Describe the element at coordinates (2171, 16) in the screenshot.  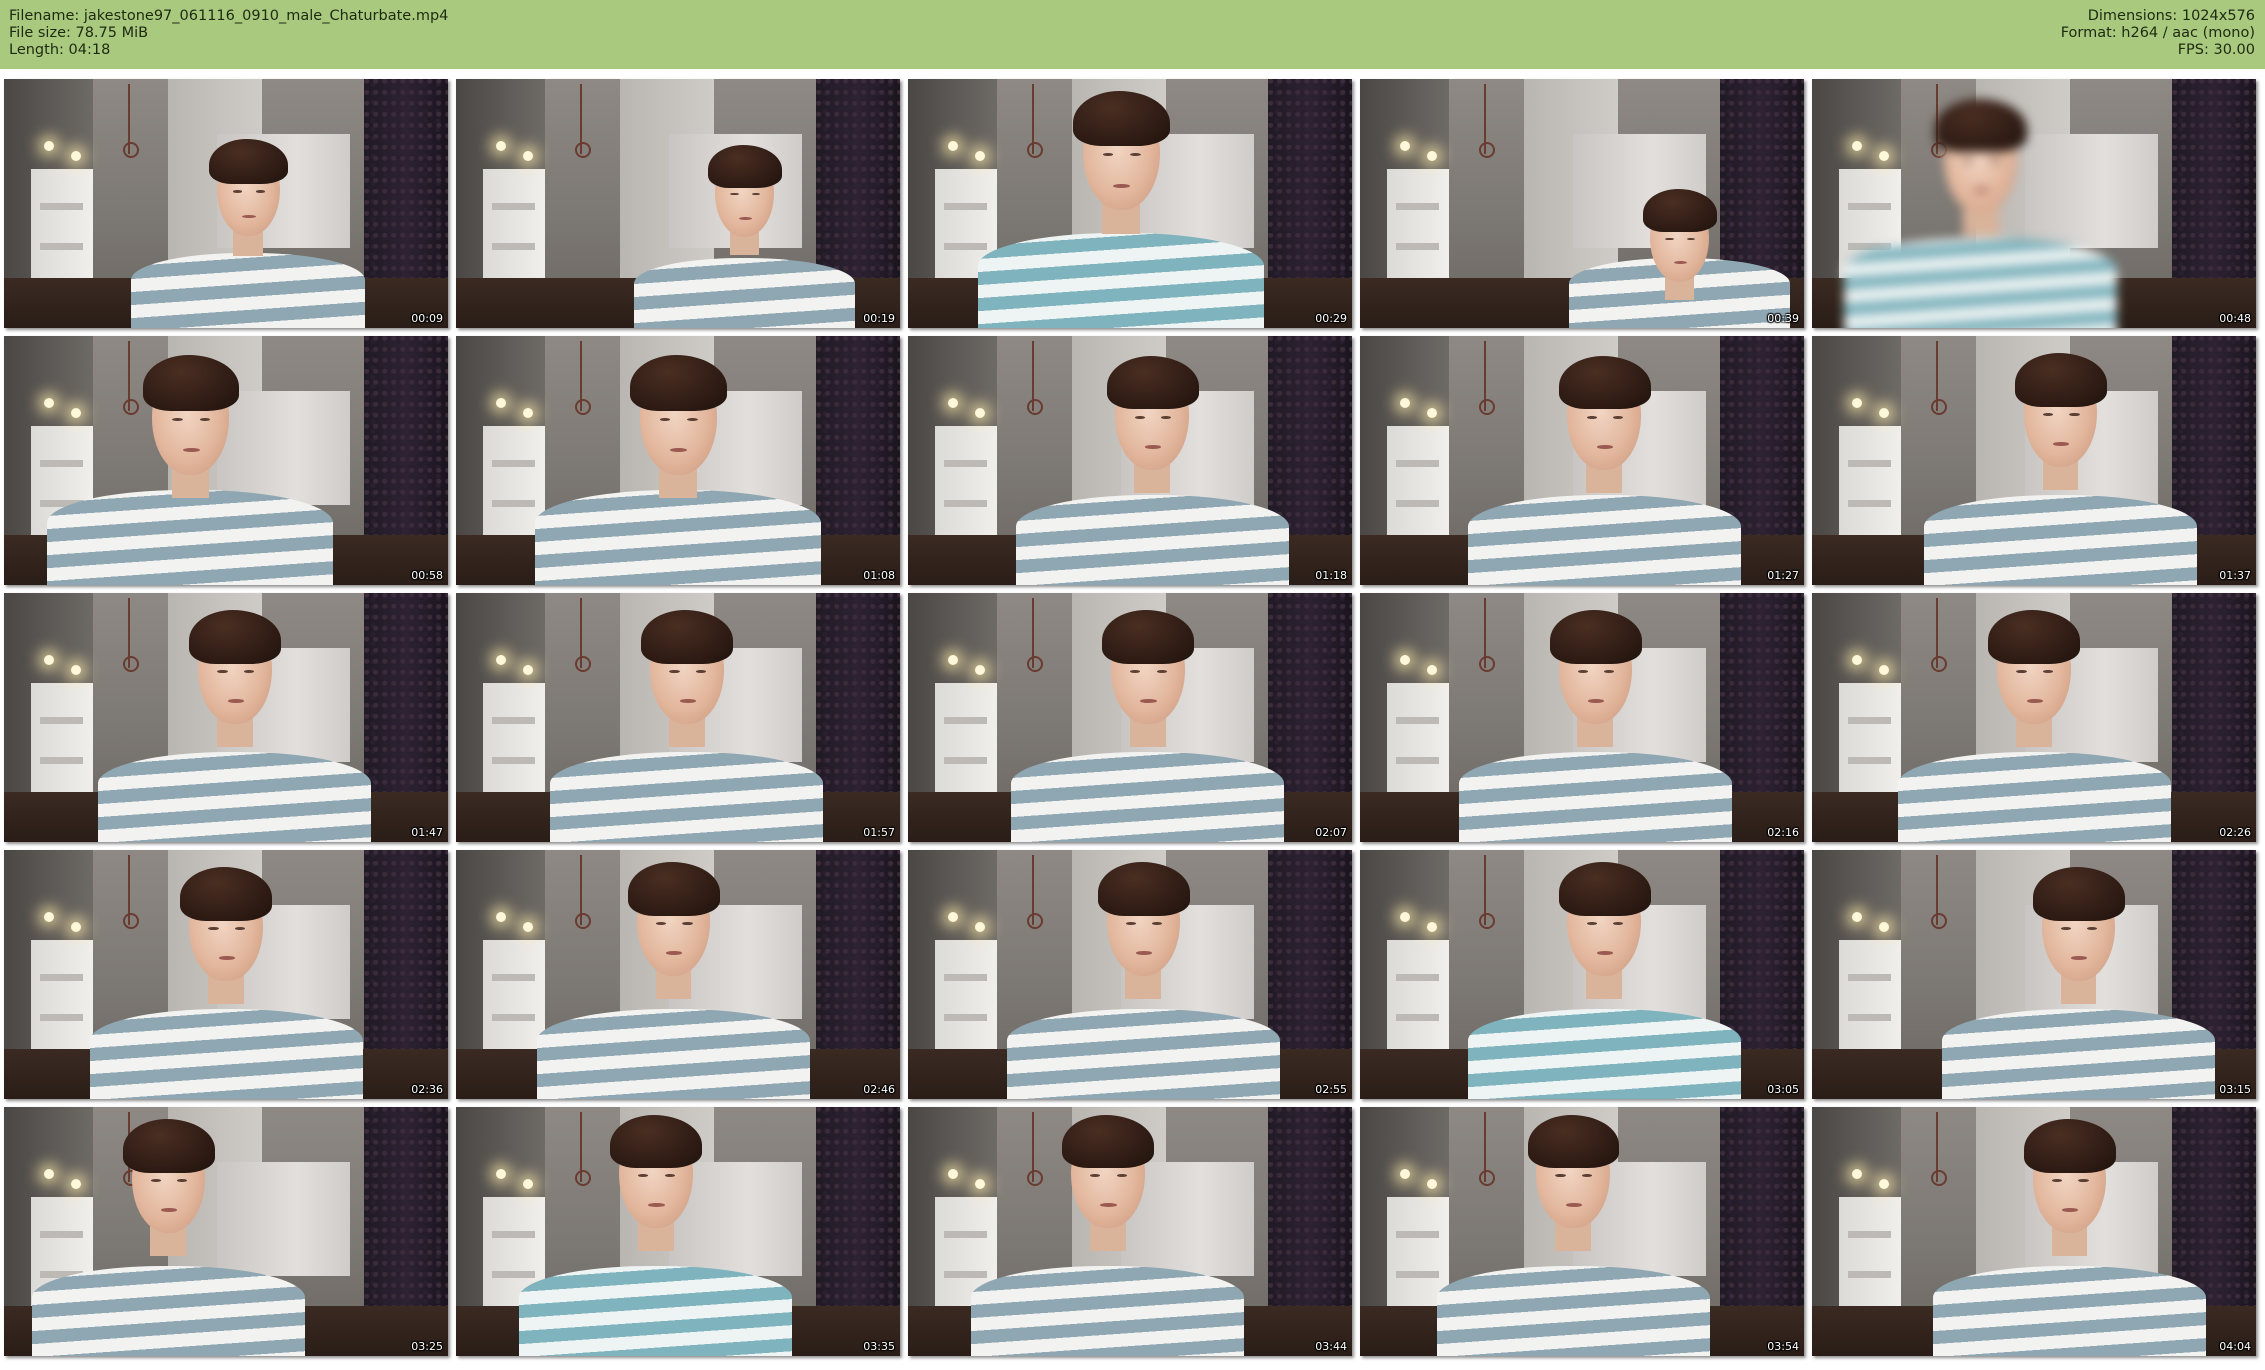
I see `dimensions-label: Dimensions: 1024x576` at that location.